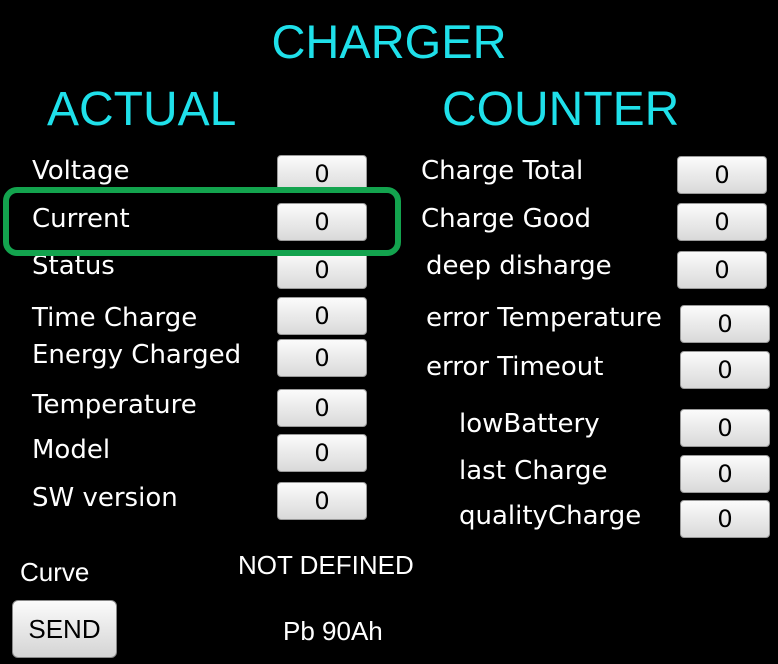  Describe the element at coordinates (137, 355) in the screenshot. I see `energy-charged-label: Energy Charged` at that location.